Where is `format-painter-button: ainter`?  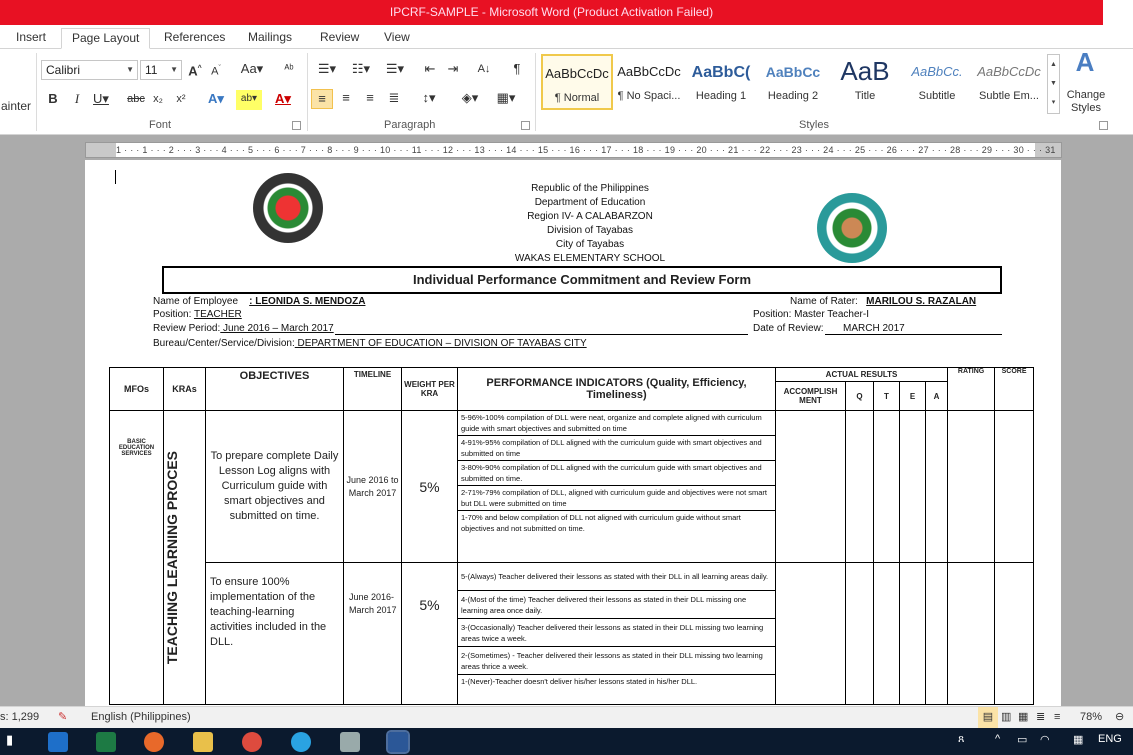
format-painter-button: ainter is located at coordinates (16, 107).